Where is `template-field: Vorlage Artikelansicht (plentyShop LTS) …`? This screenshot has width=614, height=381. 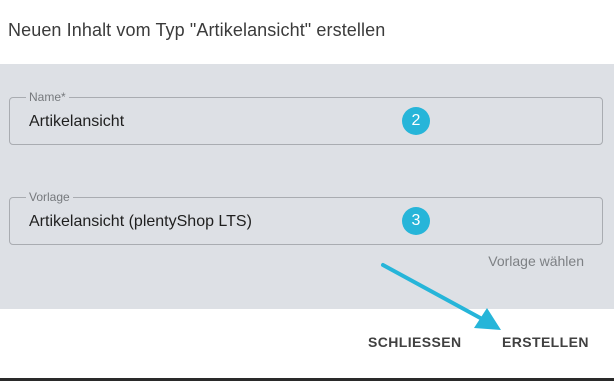 template-field: Vorlage Artikelansicht (plentyShop LTS) … is located at coordinates (306, 217).